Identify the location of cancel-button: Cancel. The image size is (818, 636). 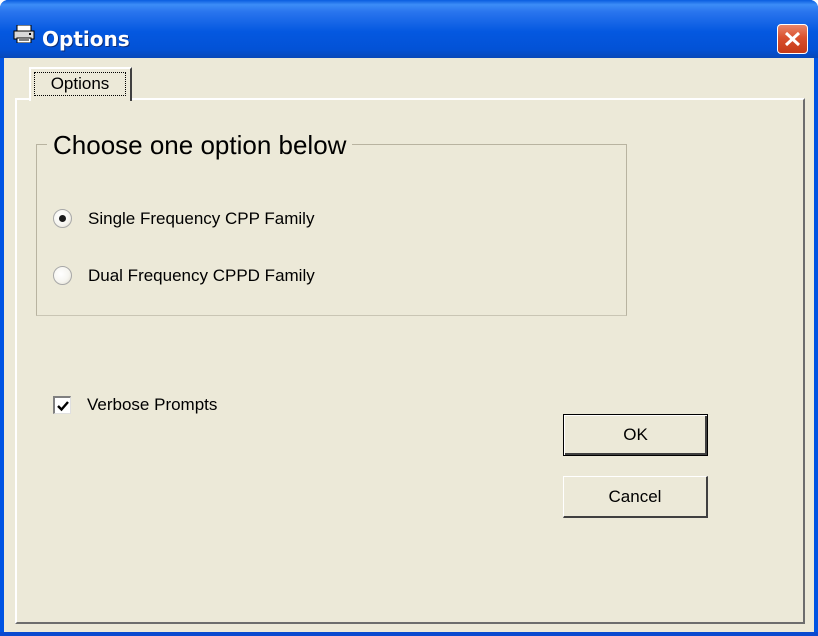
(635, 497).